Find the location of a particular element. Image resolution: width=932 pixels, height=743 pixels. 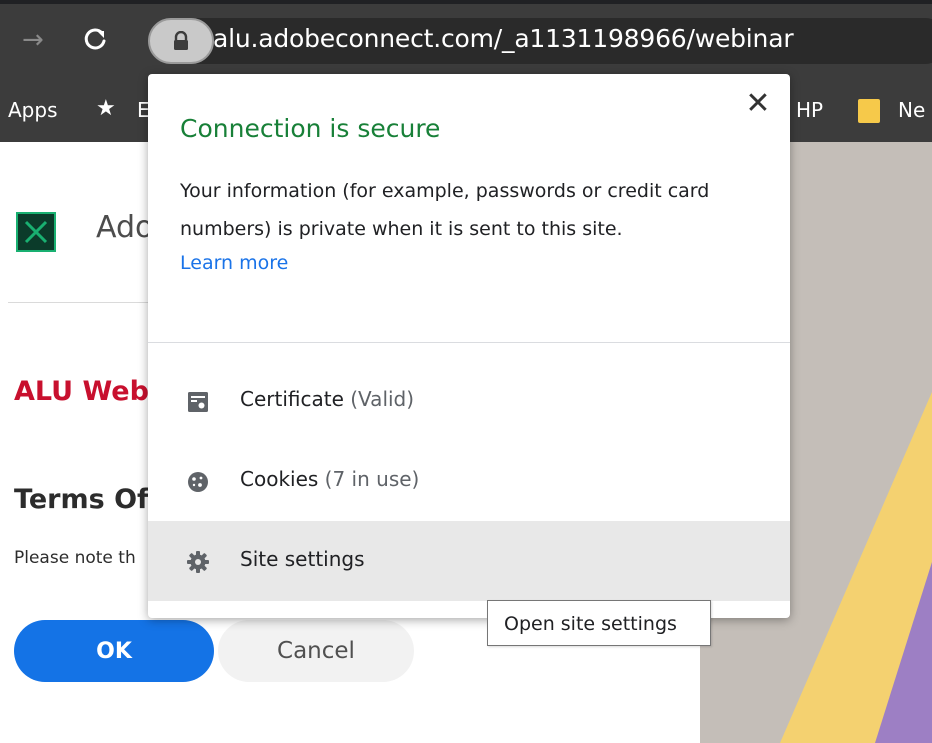

star-icon: ★ is located at coordinates (106, 108).